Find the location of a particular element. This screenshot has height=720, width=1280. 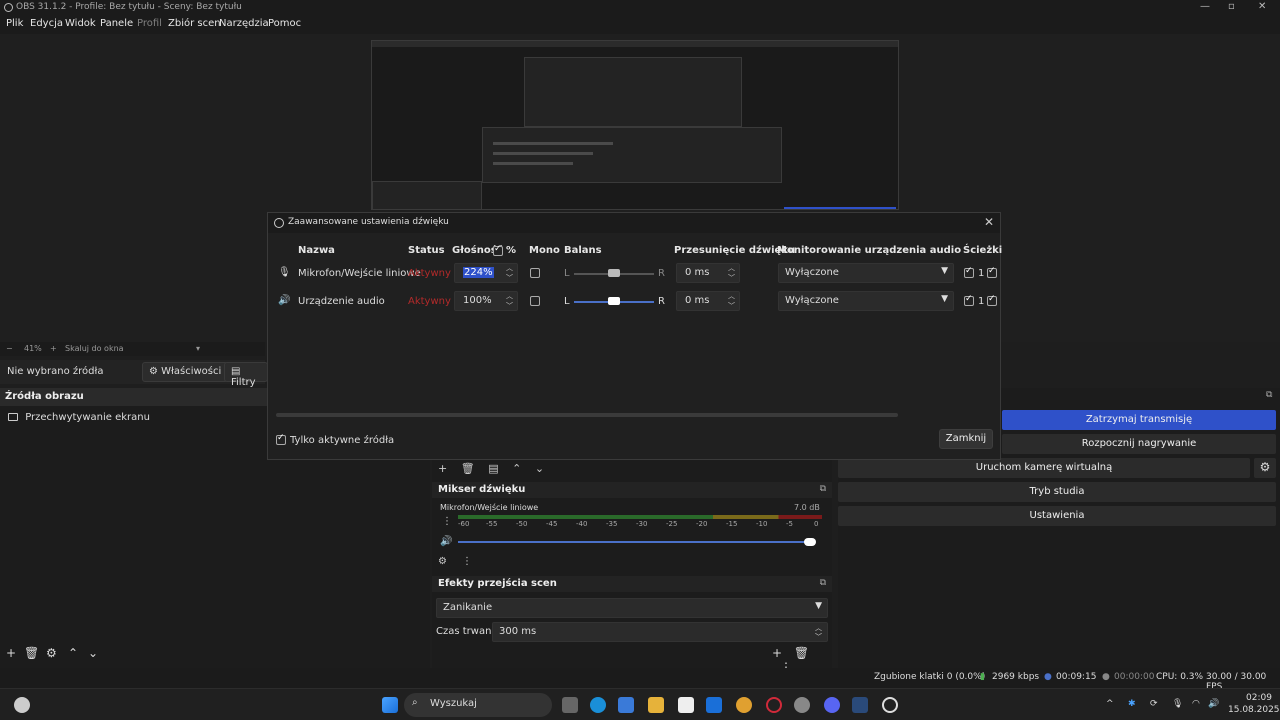

volume-spinbox: 100% ︿ ﹀ is located at coordinates (486, 301).